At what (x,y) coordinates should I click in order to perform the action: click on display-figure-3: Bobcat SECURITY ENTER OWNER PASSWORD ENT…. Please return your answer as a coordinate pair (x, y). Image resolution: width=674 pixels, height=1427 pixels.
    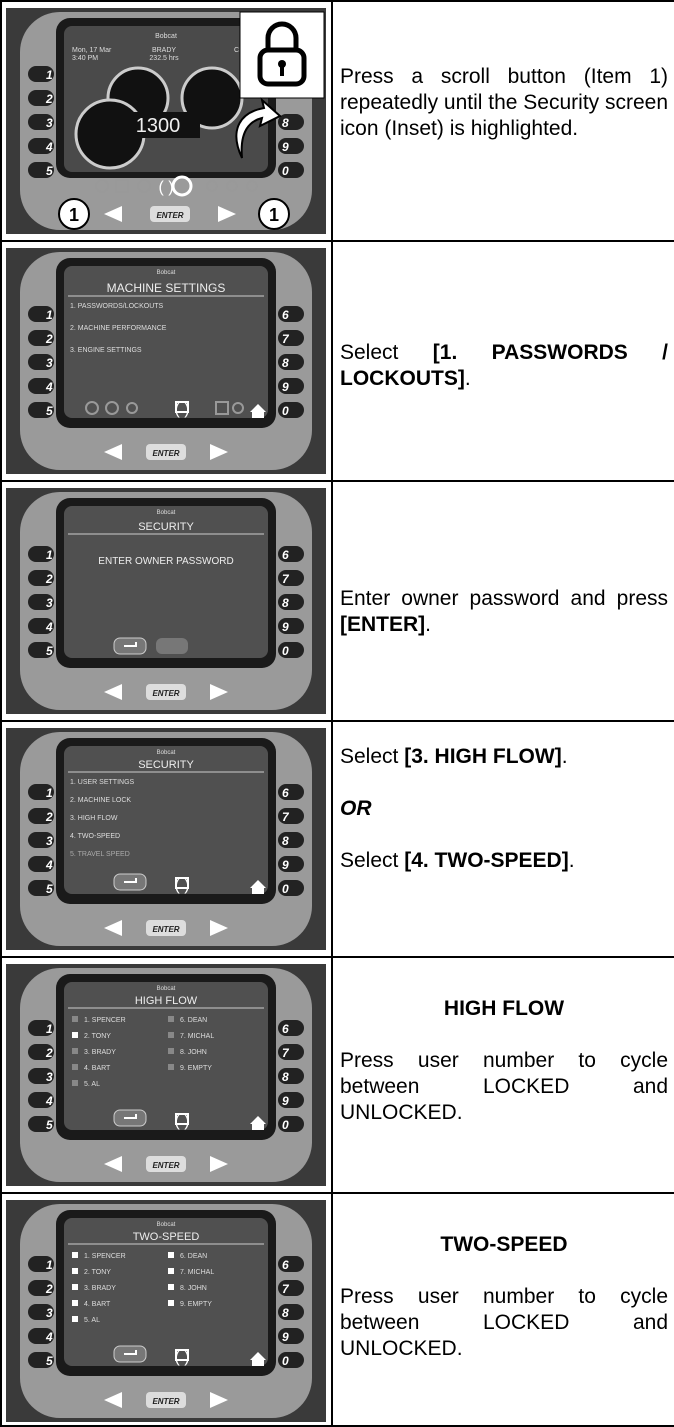
    Looking at the image, I should click on (166, 601).